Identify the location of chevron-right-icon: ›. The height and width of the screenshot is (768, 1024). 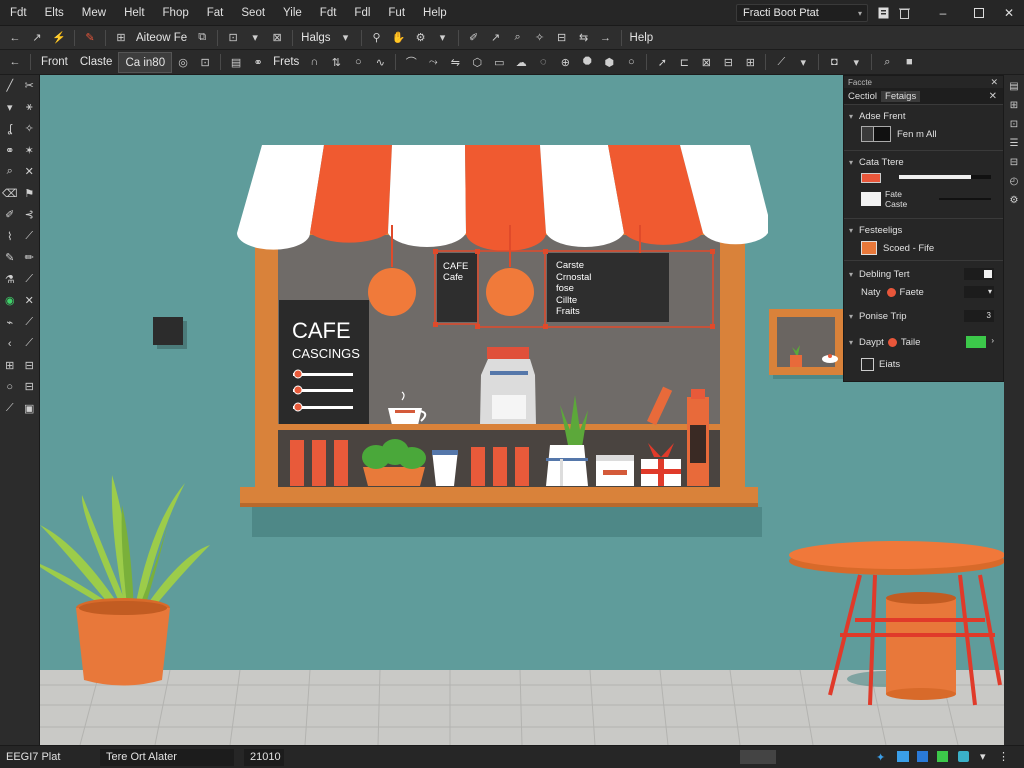
(992, 340).